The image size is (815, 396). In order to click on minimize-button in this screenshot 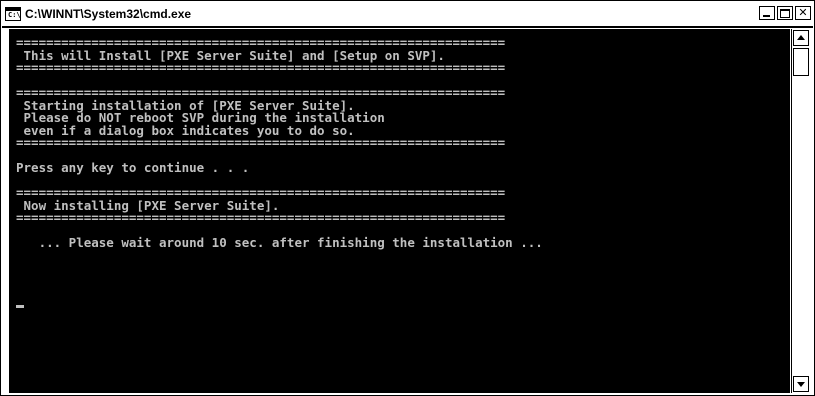, I will do `click(767, 13)`.